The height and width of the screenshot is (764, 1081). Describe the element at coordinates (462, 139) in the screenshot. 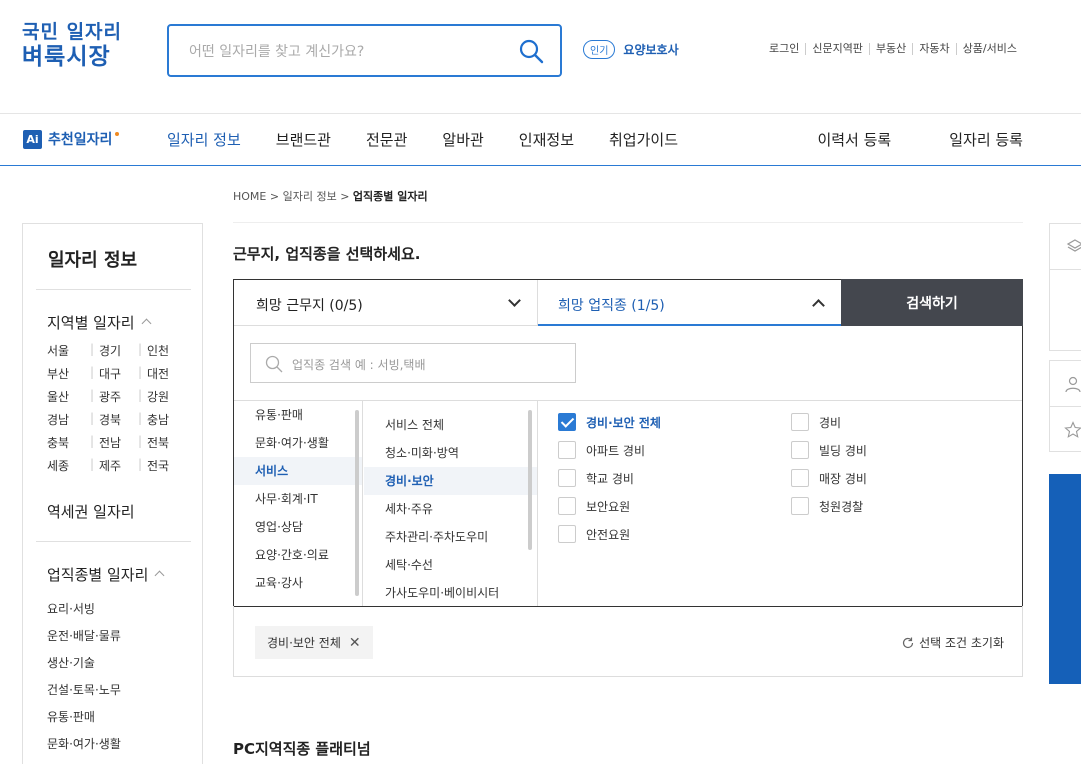

I see `nav-parttime: 알바관` at that location.